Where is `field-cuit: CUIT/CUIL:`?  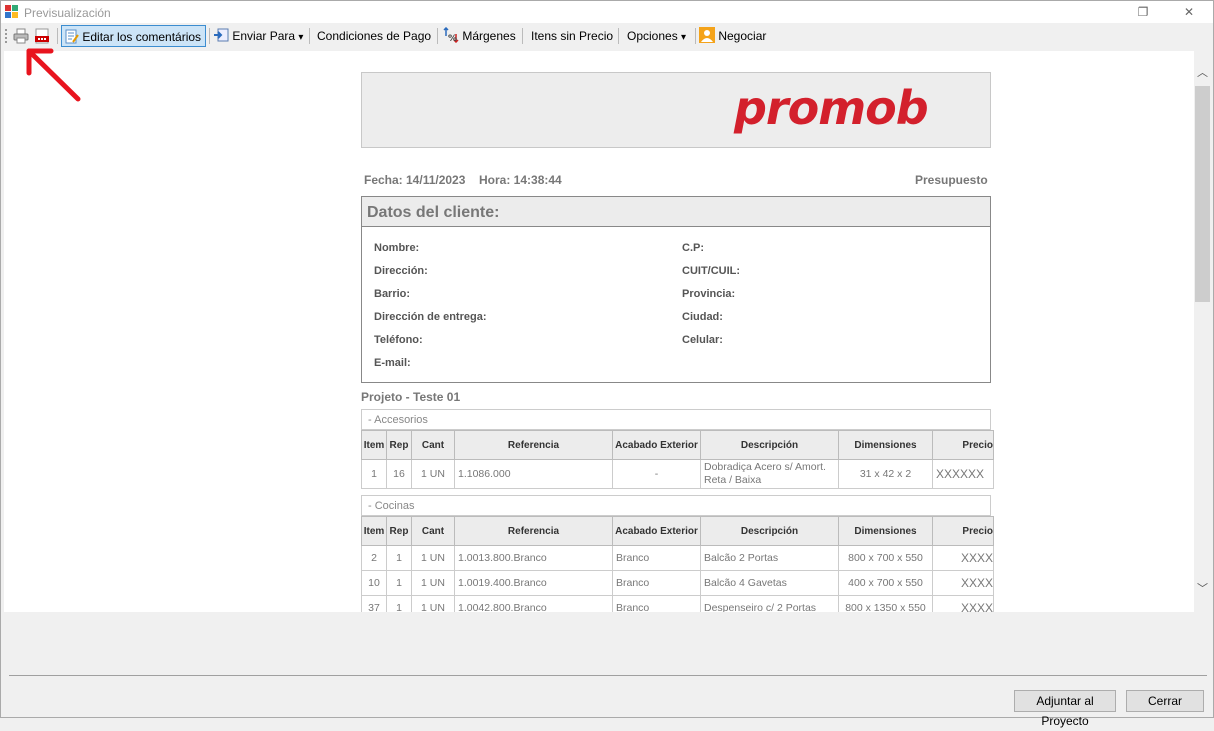
field-cuit: CUIT/CUIL: is located at coordinates (711, 271).